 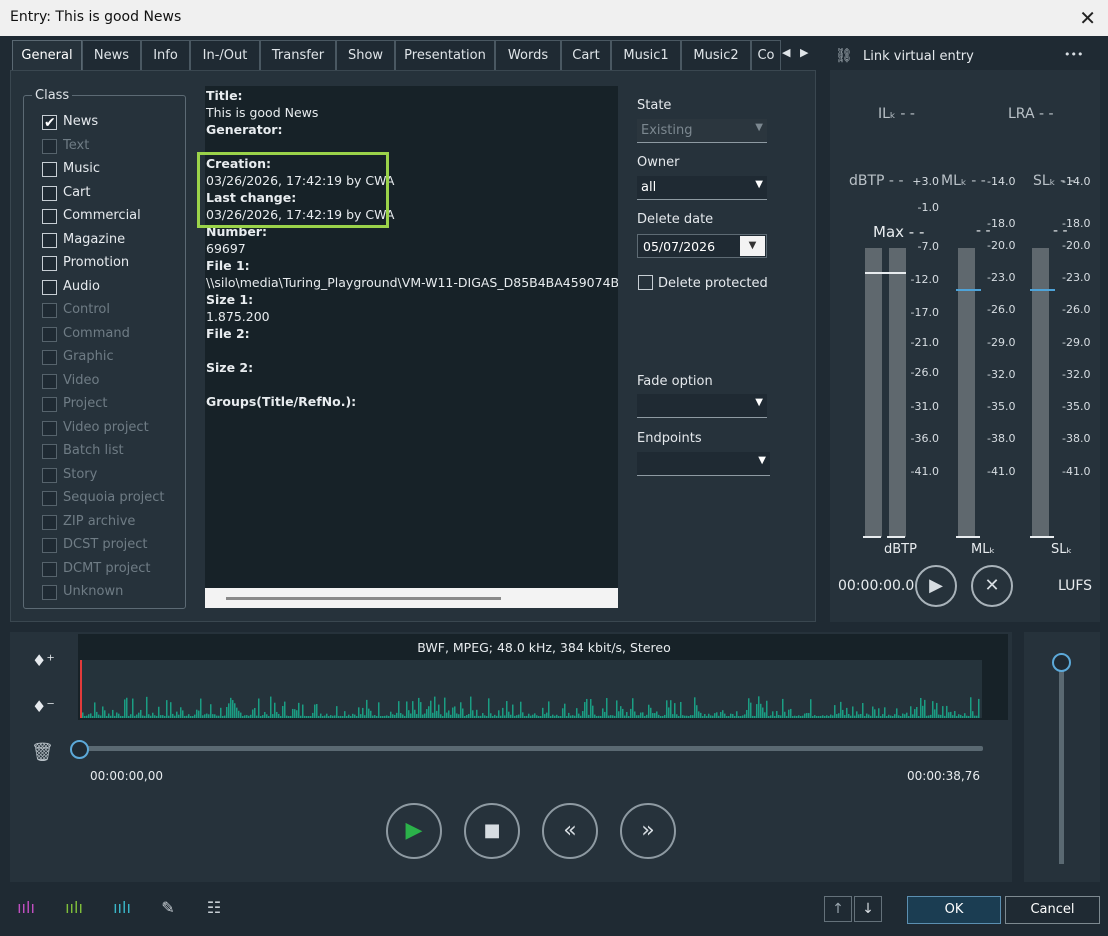 I want to click on class-option-label: Control, so click(x=86, y=309).